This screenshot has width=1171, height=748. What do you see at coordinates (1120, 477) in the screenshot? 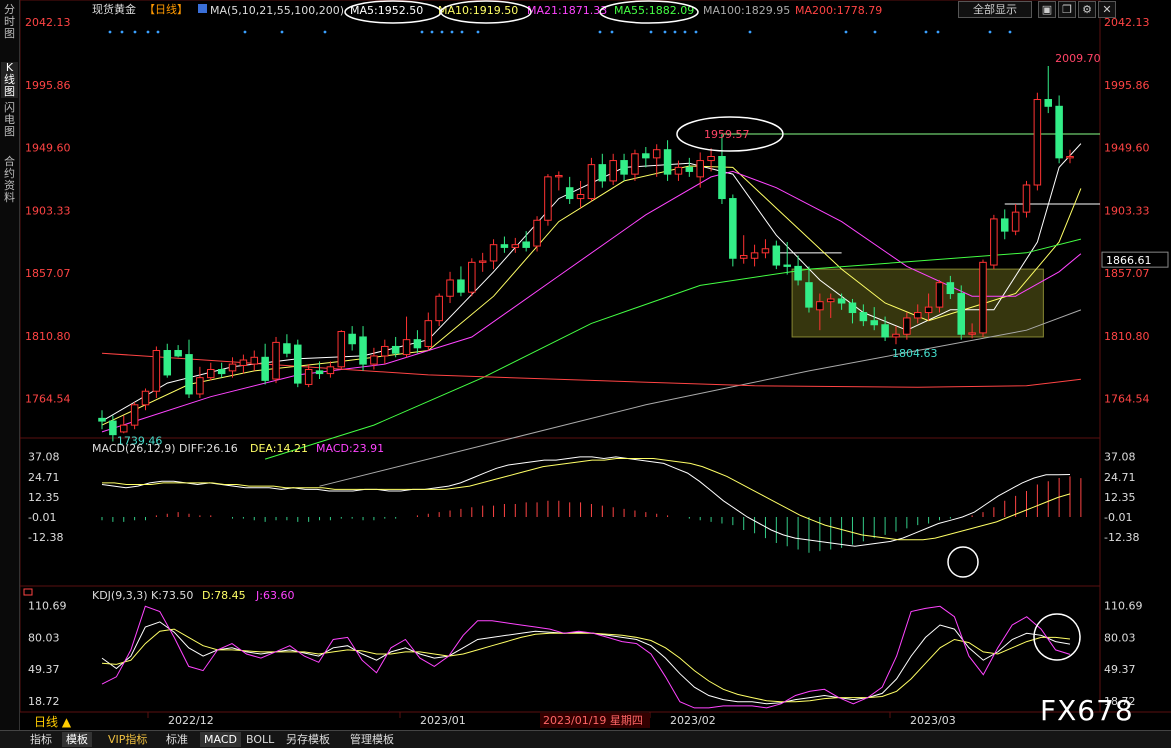
I see `macd-tick-right: 24.71` at bounding box center [1120, 477].